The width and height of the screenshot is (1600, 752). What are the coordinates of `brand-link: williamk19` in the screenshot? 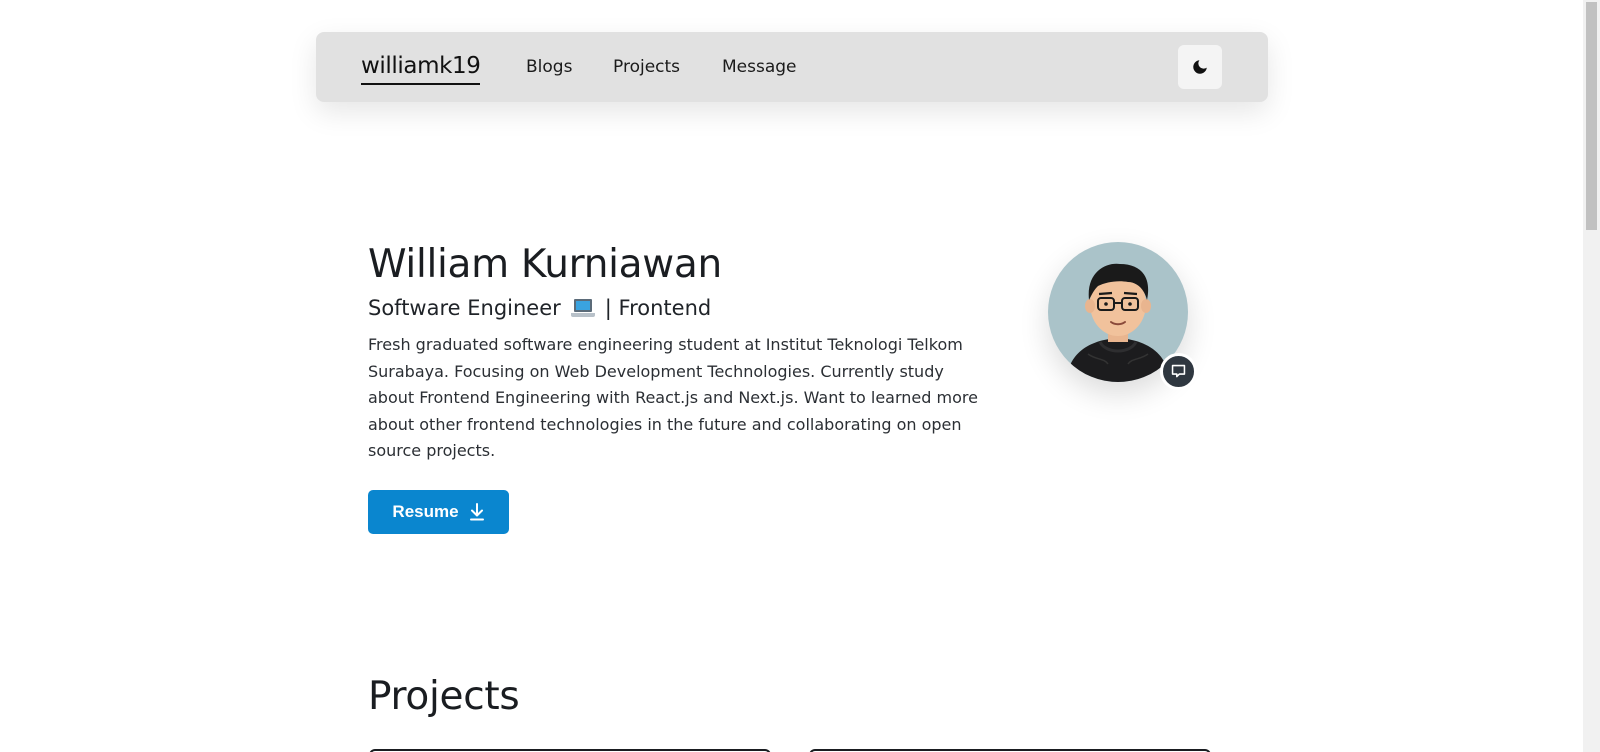 It's located at (421, 68).